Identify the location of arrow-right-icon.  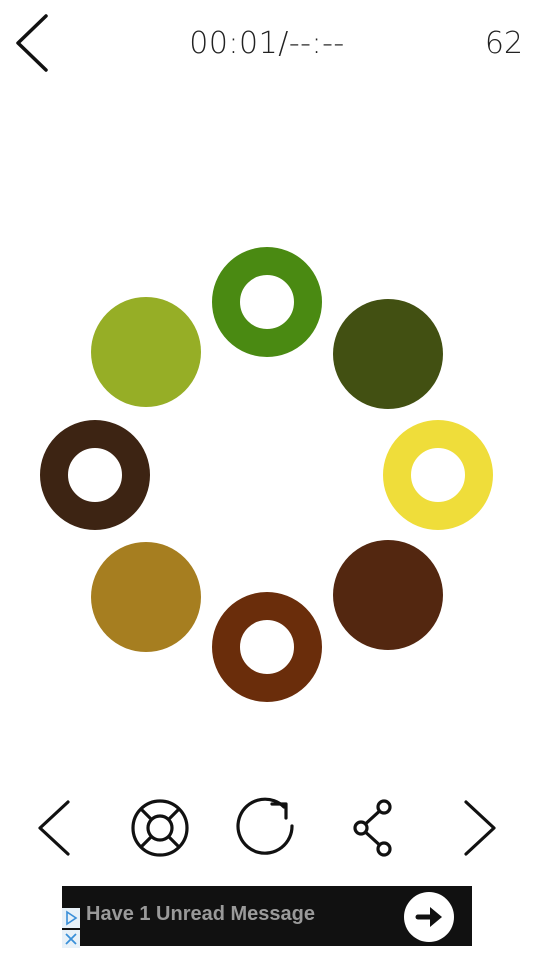
(428, 917).